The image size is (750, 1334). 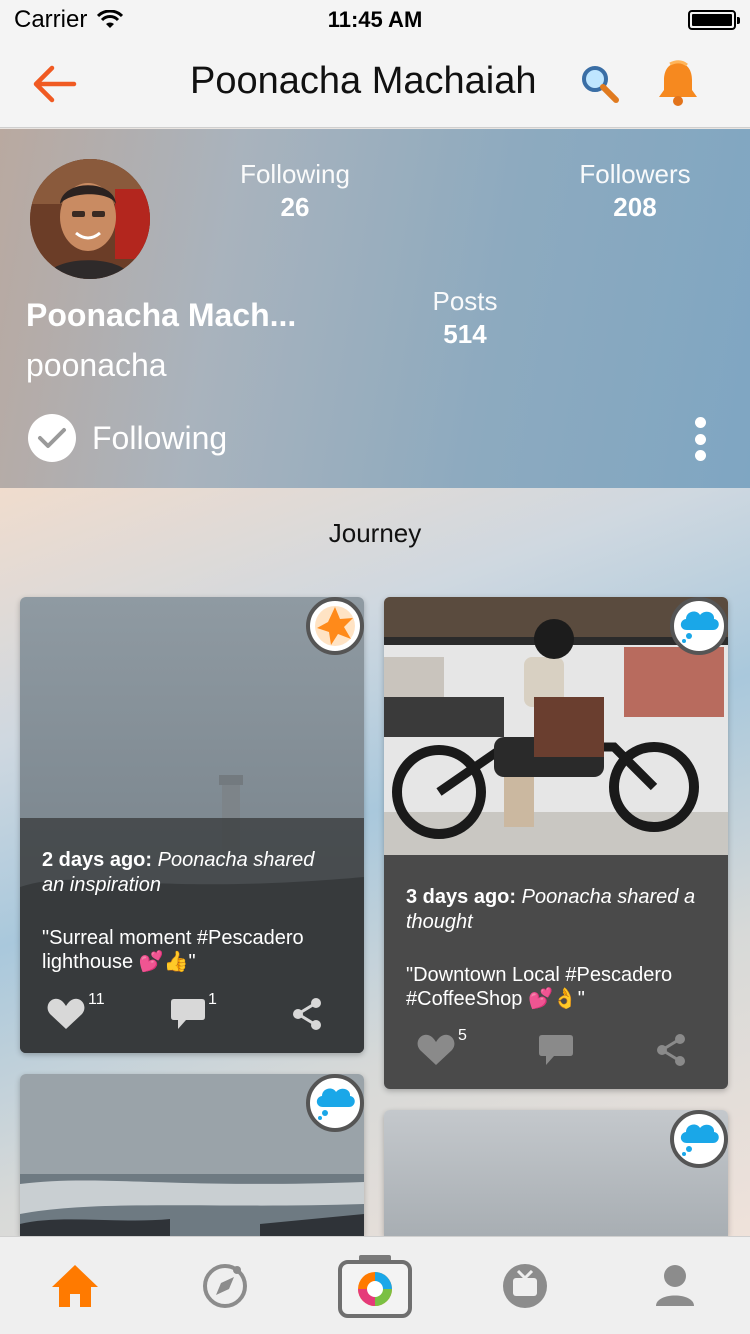 I want to click on navigation-bar: Poonacha Machaiah, so click(x=375, y=84).